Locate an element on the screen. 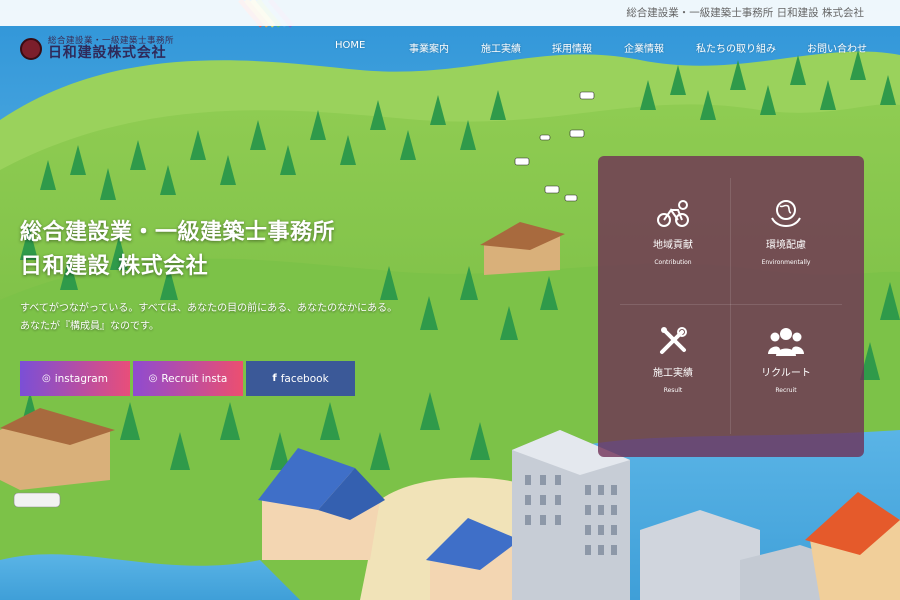 This screenshot has width=900, height=600. hero-title-line-1: 総合建設業・一級建築士事務所 is located at coordinates (178, 232).